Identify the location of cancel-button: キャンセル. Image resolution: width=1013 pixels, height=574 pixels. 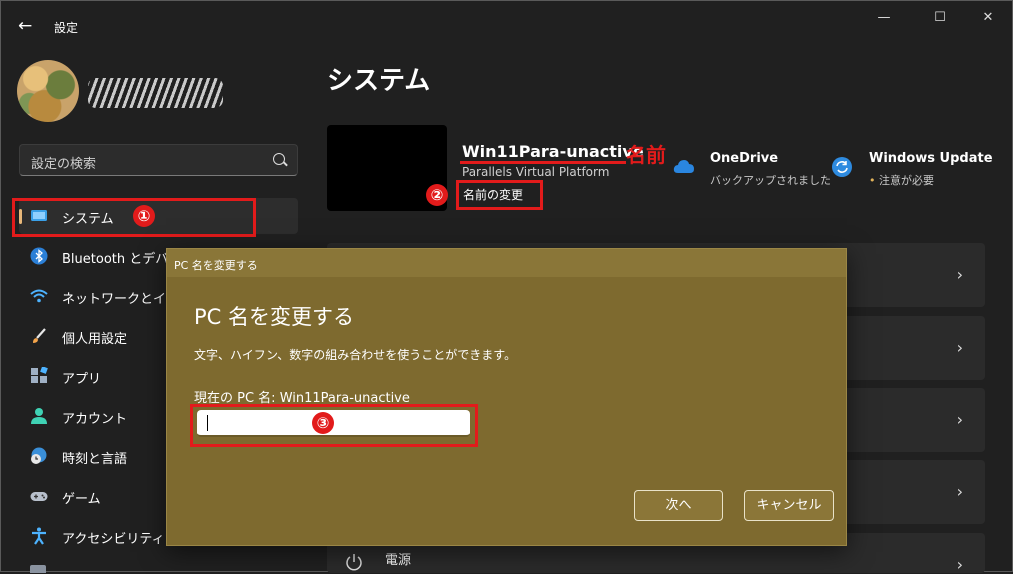
(789, 505).